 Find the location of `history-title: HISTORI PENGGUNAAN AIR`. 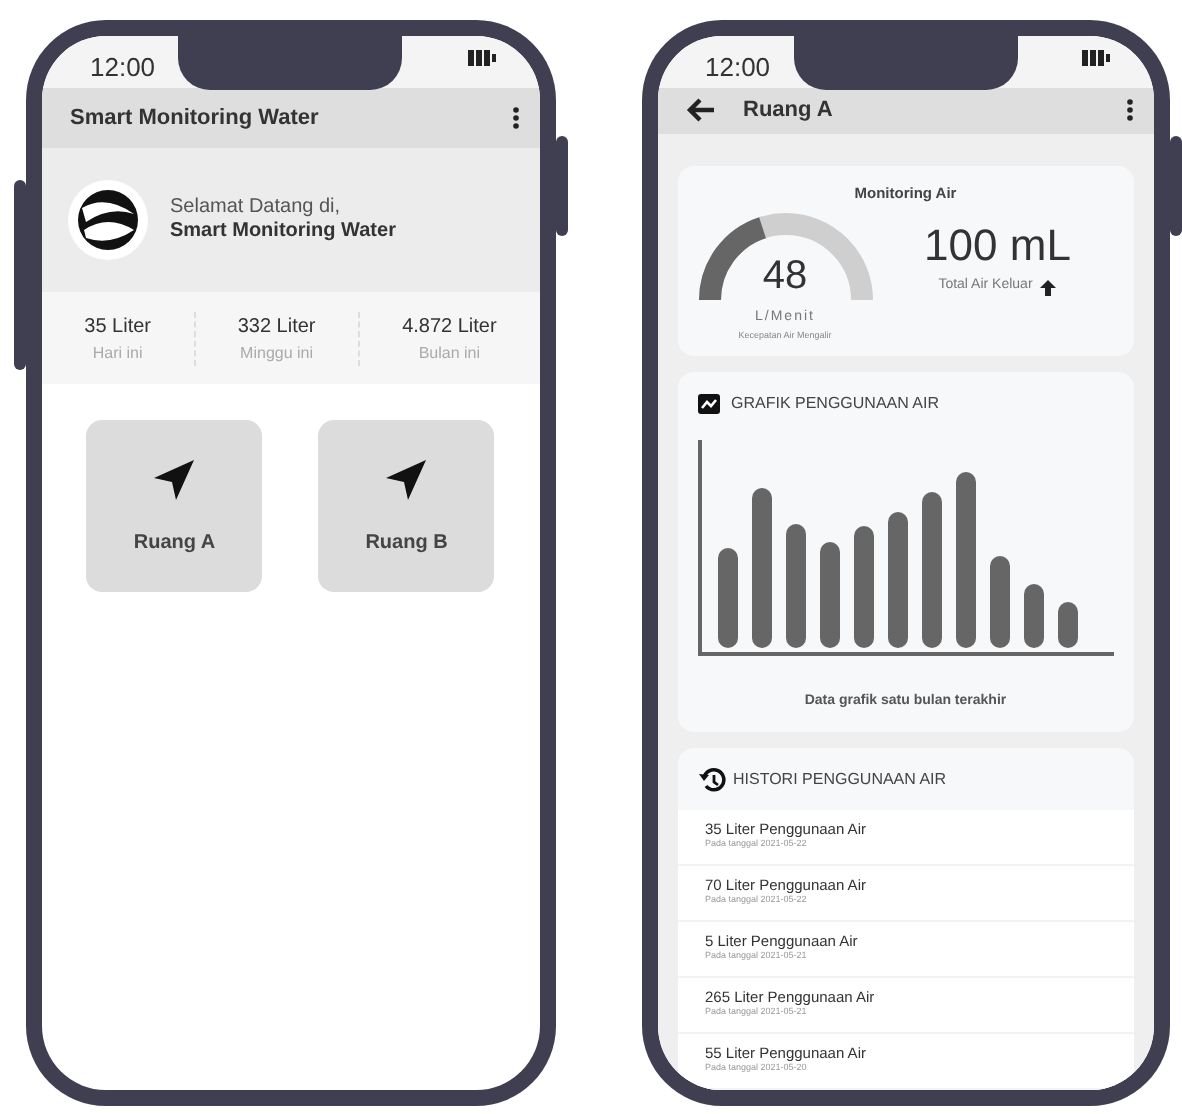

history-title: HISTORI PENGGUNAAN AIR is located at coordinates (840, 779).